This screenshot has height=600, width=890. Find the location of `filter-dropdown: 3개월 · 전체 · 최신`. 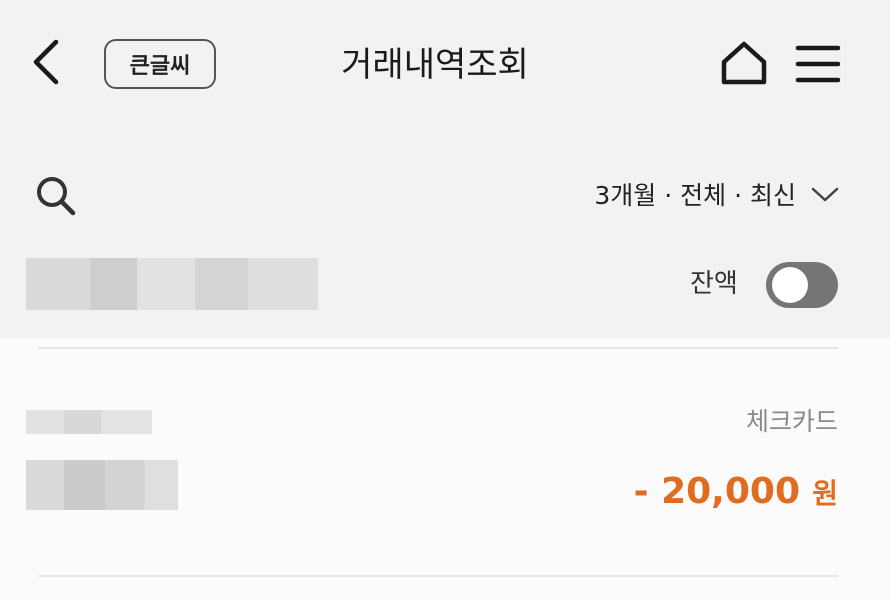

filter-dropdown: 3개월 · 전체 · 최신 is located at coordinates (680, 194).